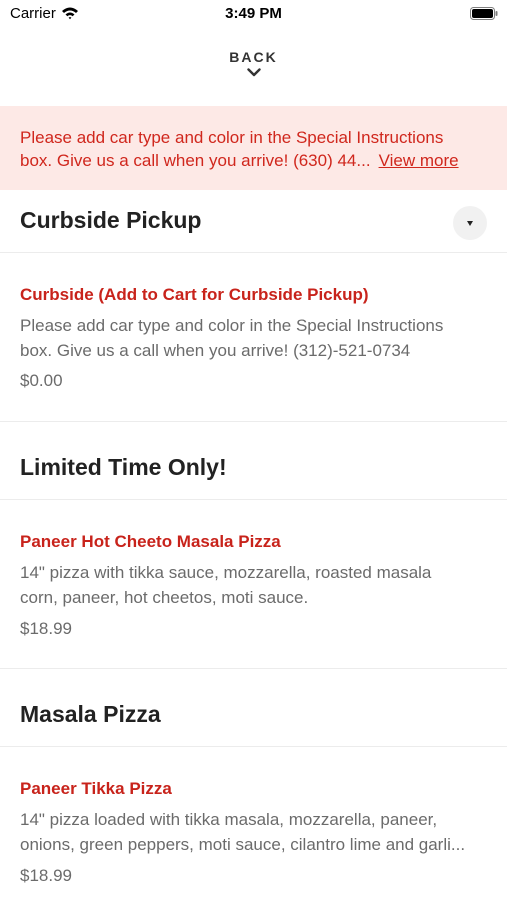 The height and width of the screenshot is (900, 507). Describe the element at coordinates (123, 467) in the screenshot. I see `section-title: Limited Time Only!` at that location.